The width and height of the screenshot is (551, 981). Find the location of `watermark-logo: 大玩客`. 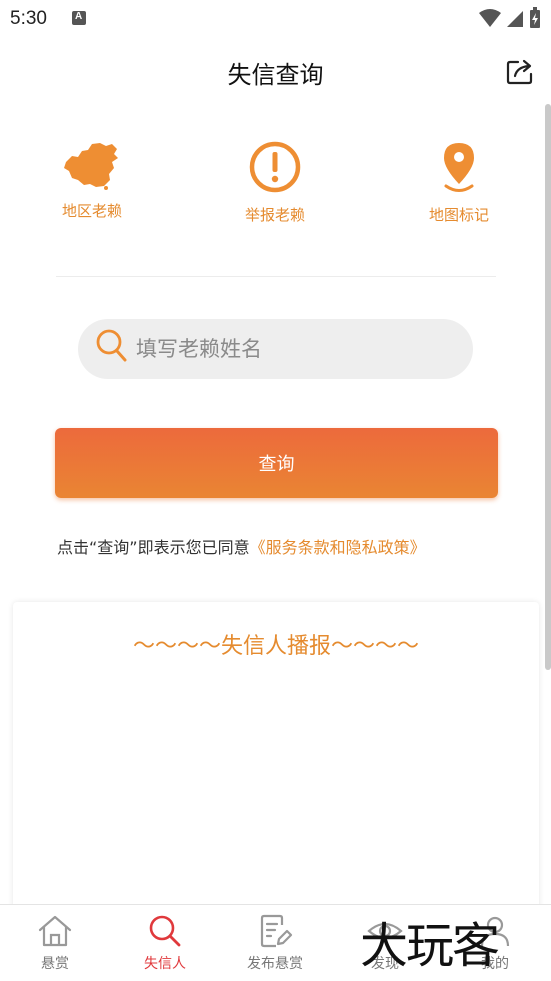

watermark-logo: 大玩客 is located at coordinates (430, 946).